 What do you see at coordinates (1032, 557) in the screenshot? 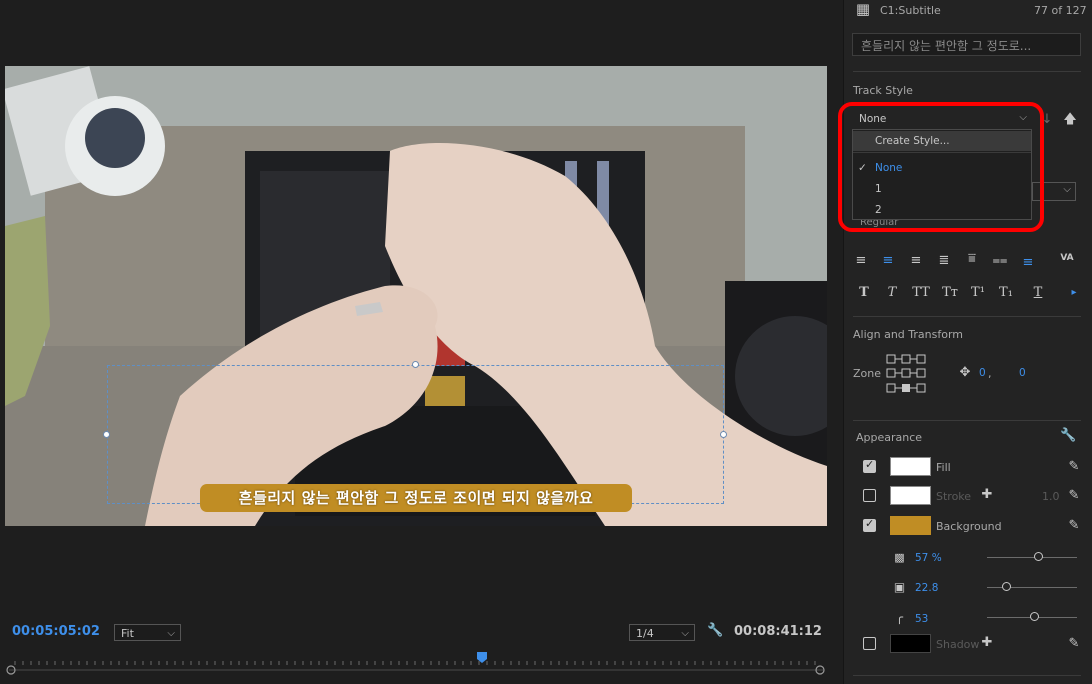
I see `opacity-slider-track` at bounding box center [1032, 557].